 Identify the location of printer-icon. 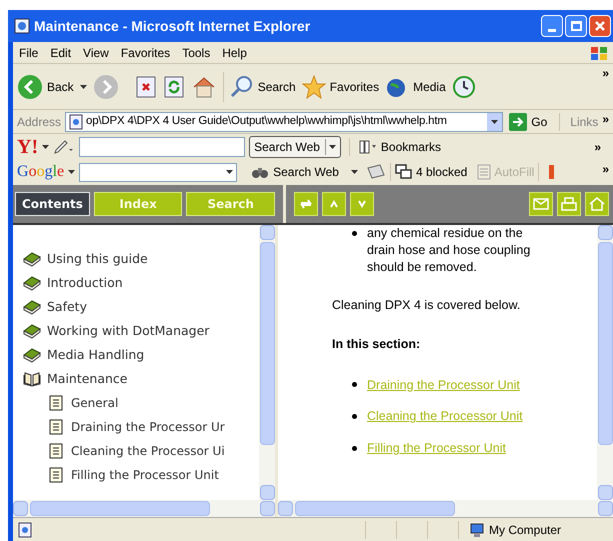
(569, 204).